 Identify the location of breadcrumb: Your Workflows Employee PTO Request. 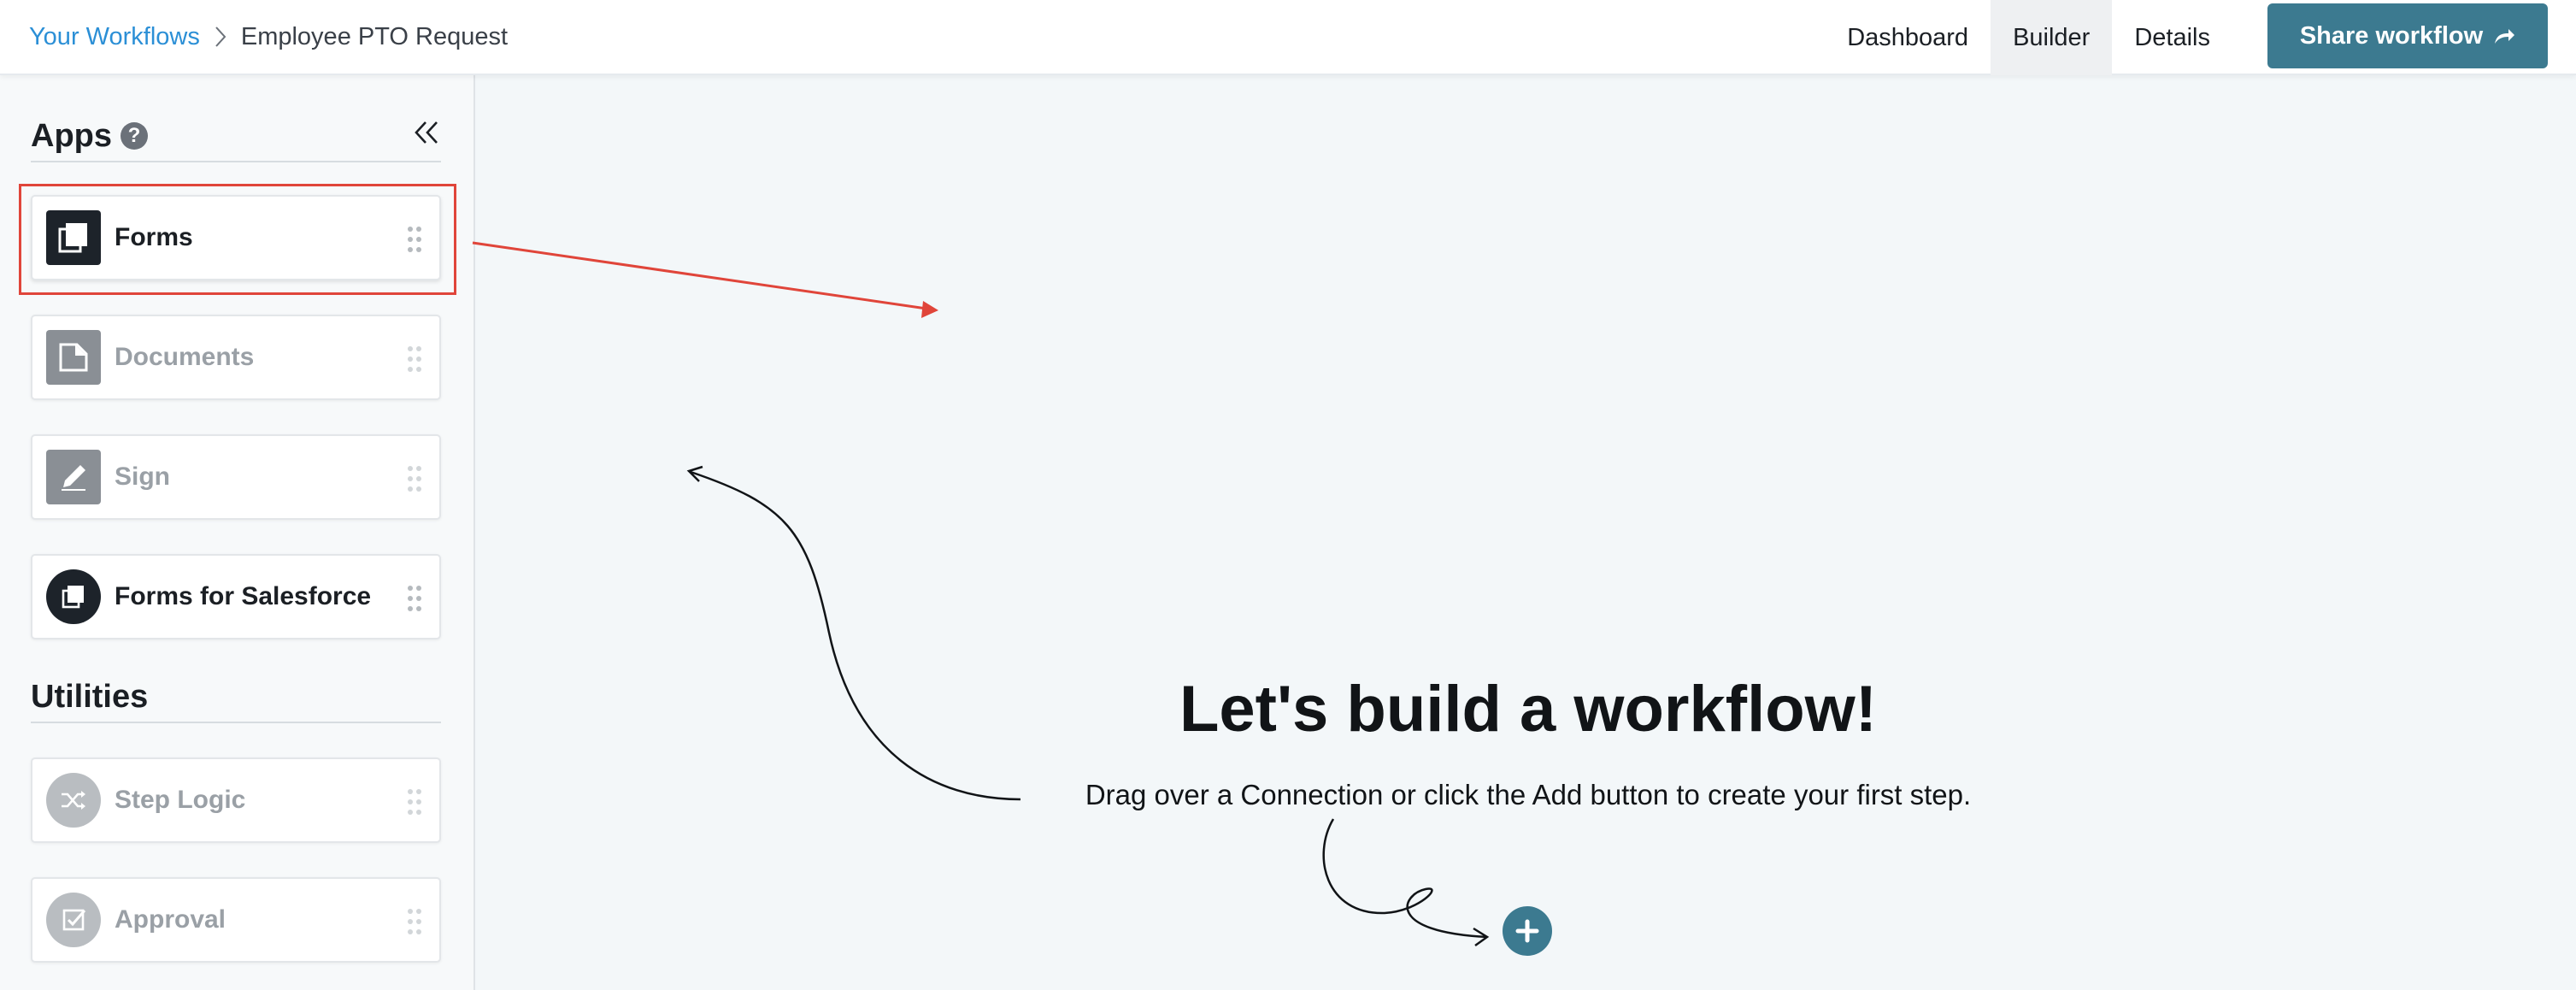
(268, 37).